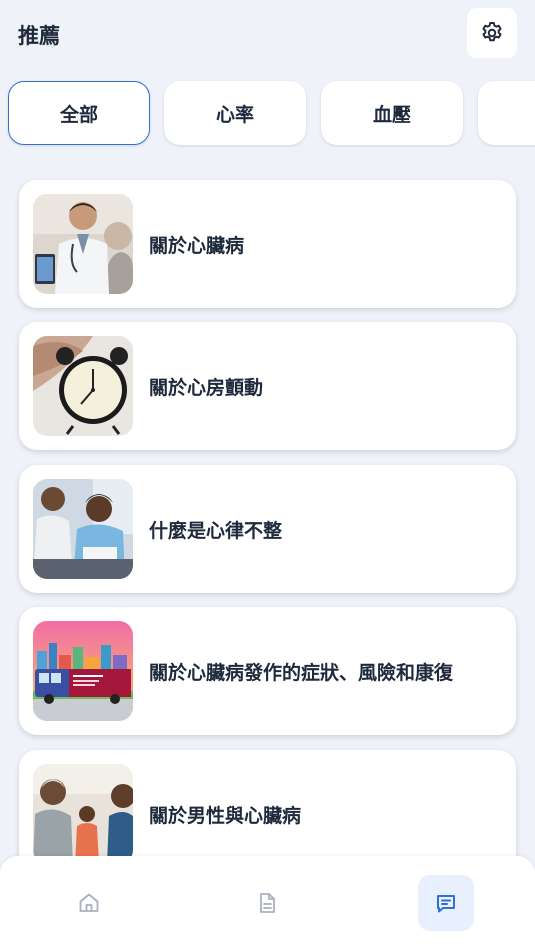  I want to click on article-card: 關於心房顫動, so click(267, 386).